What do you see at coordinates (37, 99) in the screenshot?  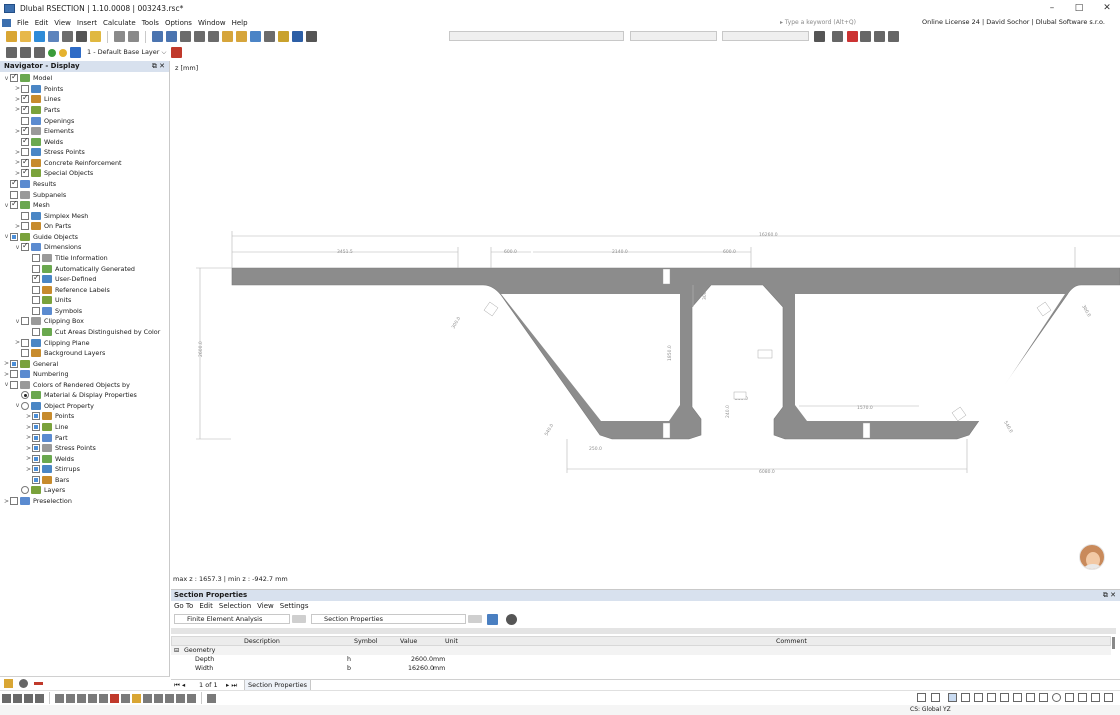 I see `tree-item-lines: > Lines` at bounding box center [37, 99].